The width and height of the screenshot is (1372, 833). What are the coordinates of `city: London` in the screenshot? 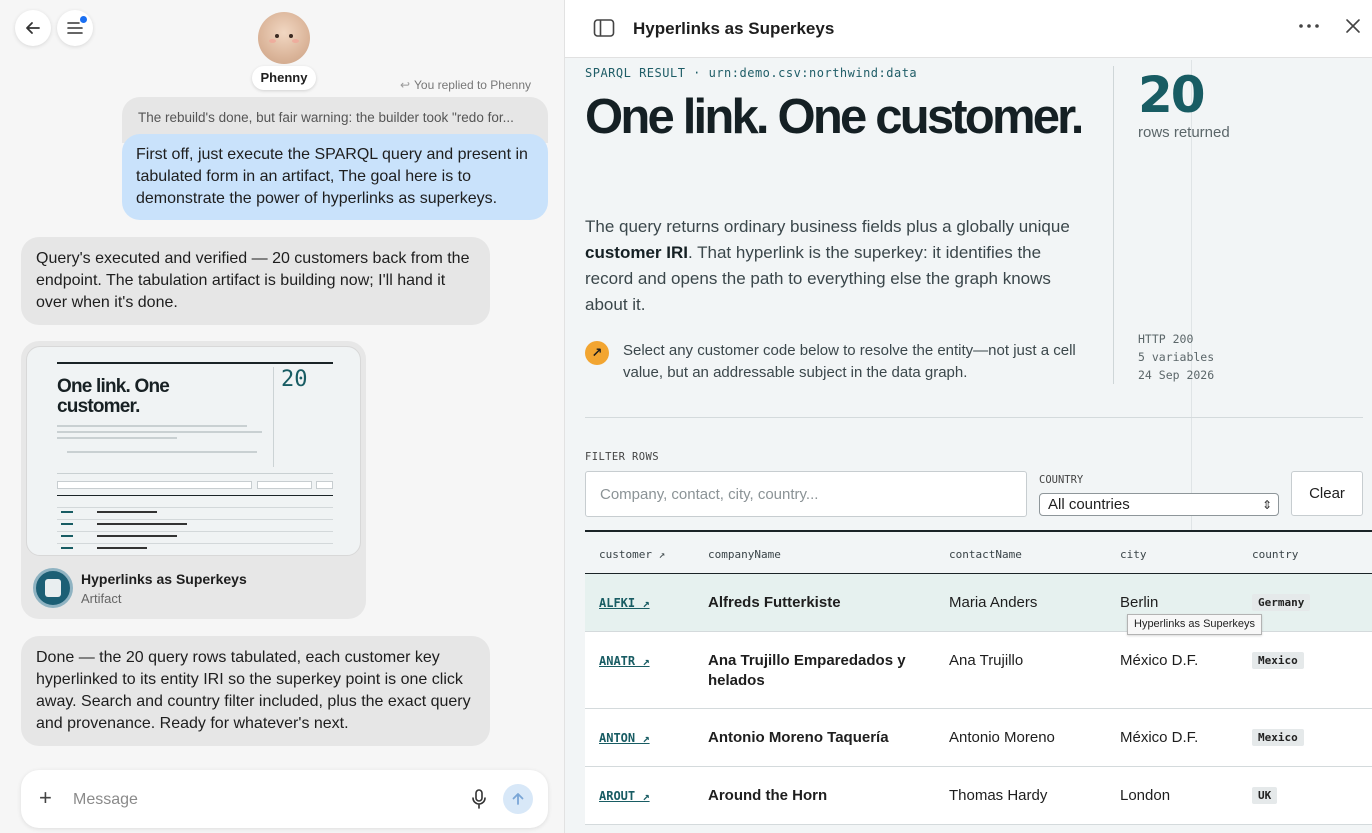 It's located at (1145, 795).